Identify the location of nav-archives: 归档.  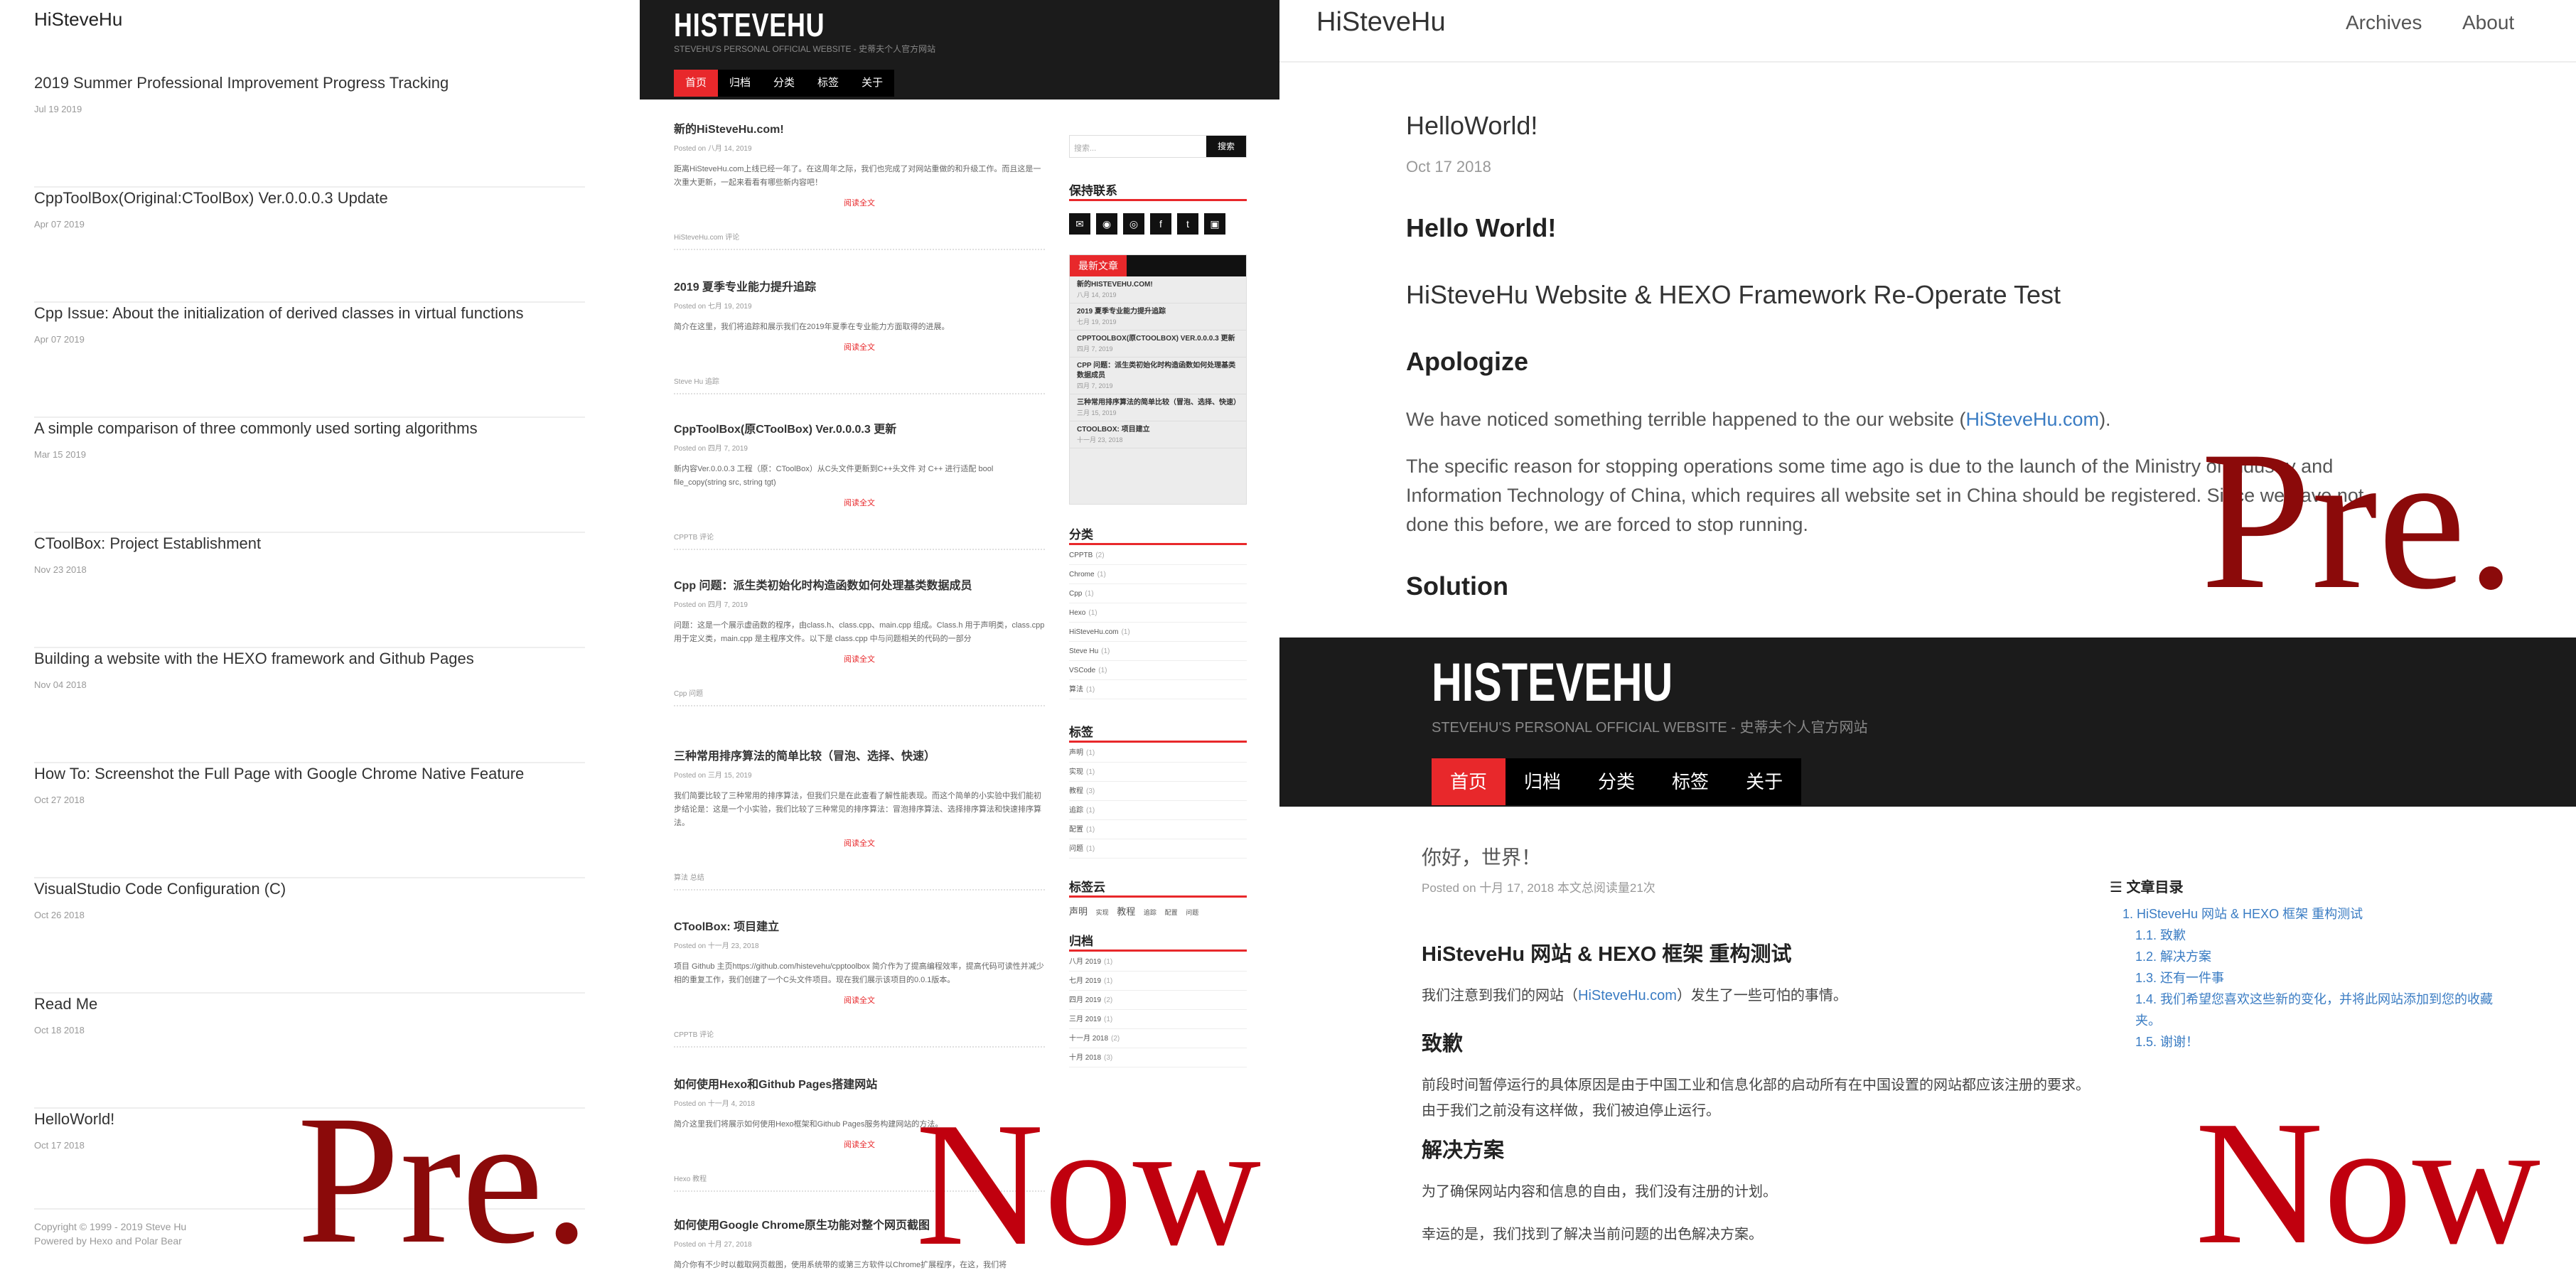
(740, 83).